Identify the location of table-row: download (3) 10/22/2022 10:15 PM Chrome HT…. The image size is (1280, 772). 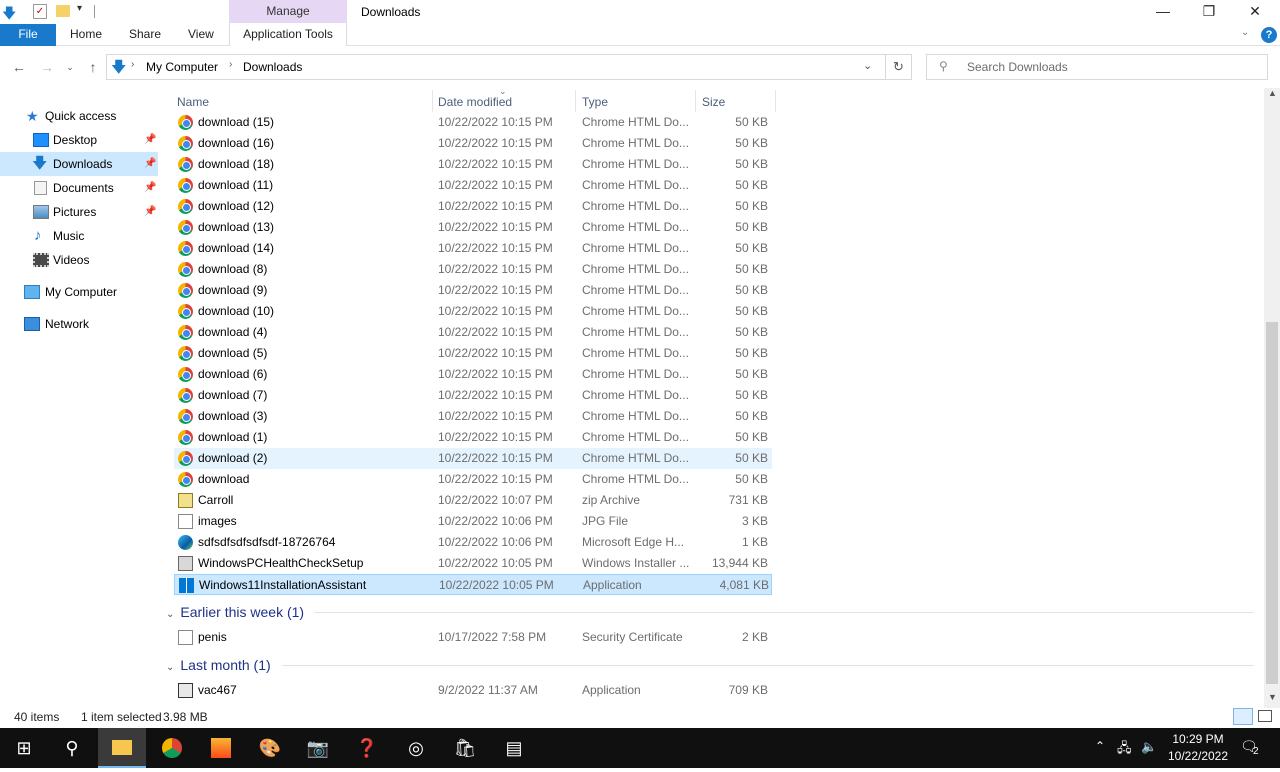
(473, 416).